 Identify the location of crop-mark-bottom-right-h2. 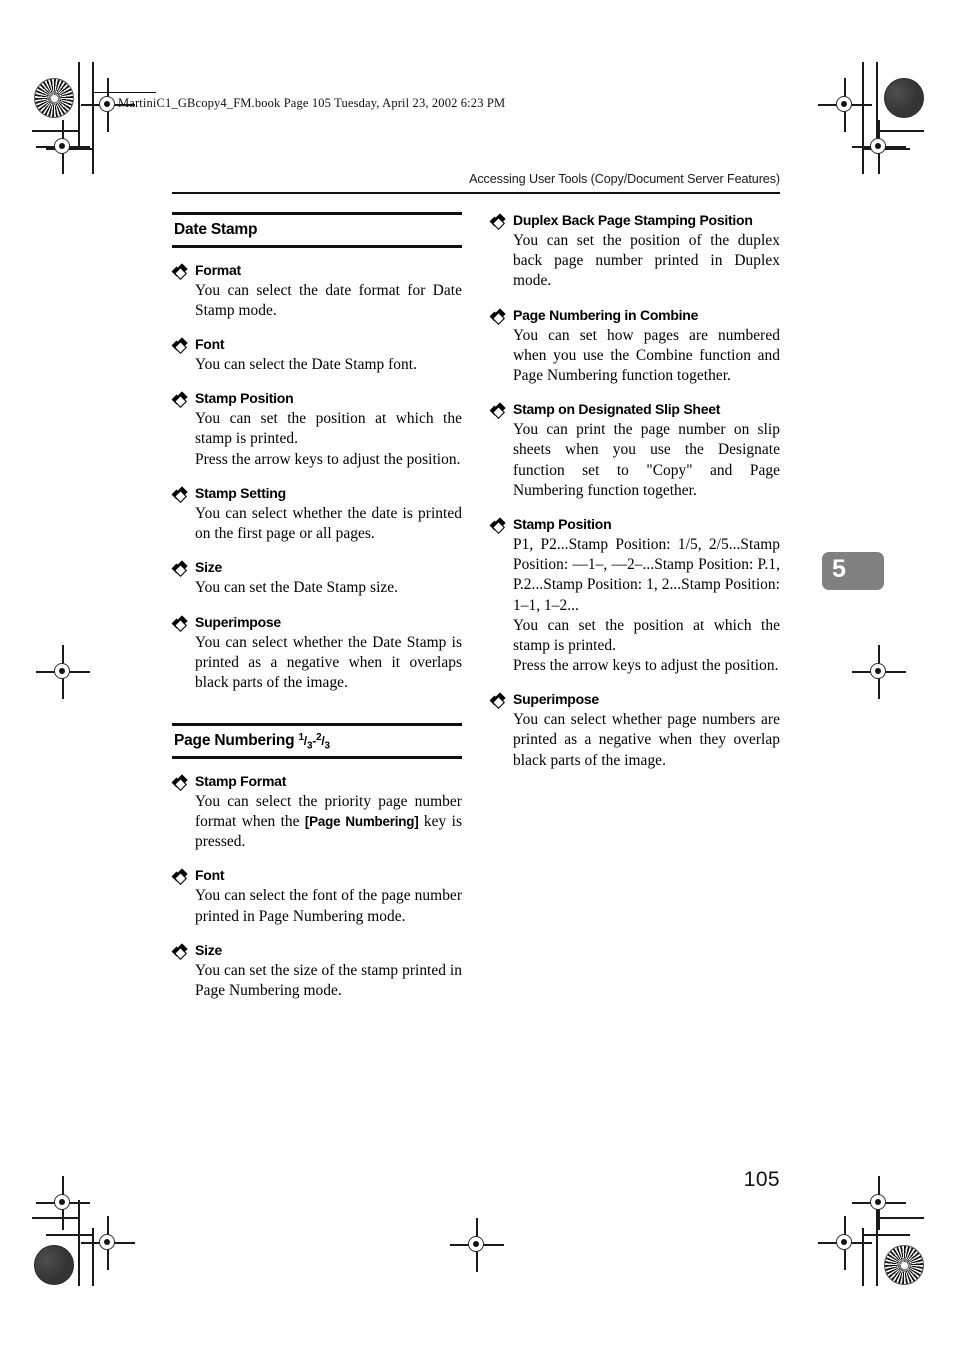
(886, 1235).